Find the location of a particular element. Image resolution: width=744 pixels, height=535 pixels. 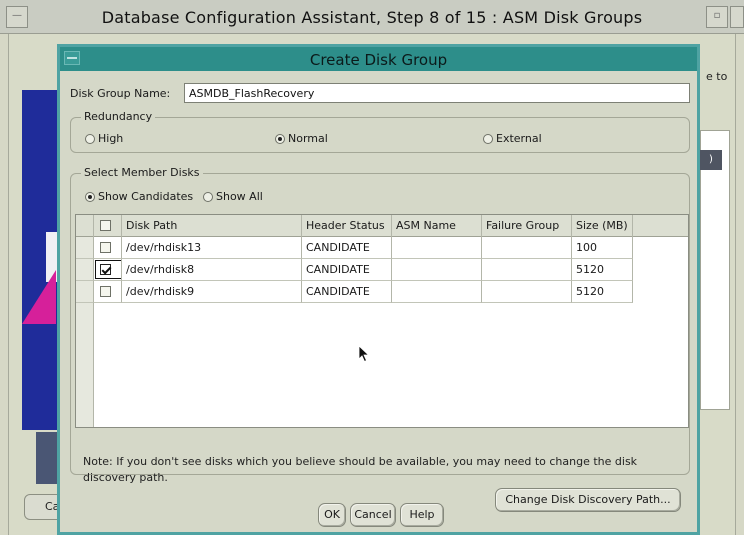

cancel-button: Cancel is located at coordinates (373, 515).